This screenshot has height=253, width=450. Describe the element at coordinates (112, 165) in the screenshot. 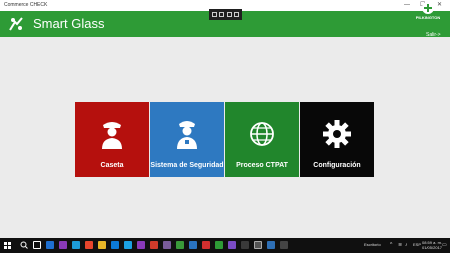

I see `tile-label: Caseta` at that location.